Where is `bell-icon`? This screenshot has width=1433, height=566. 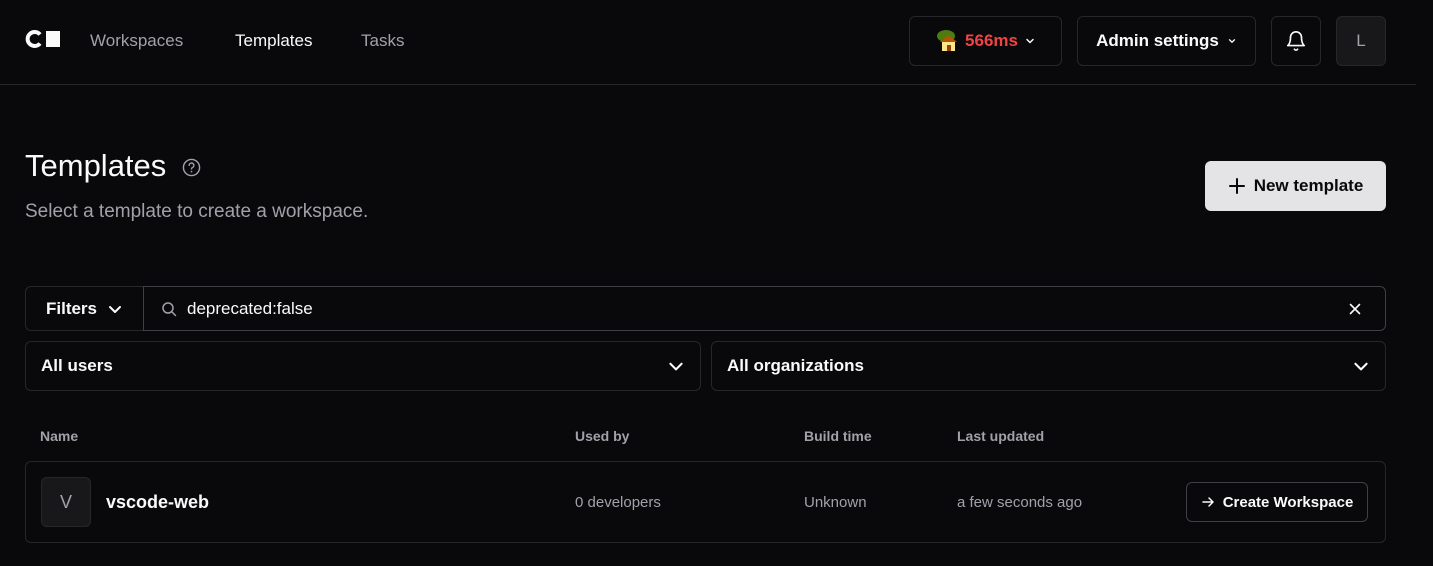 bell-icon is located at coordinates (1296, 41).